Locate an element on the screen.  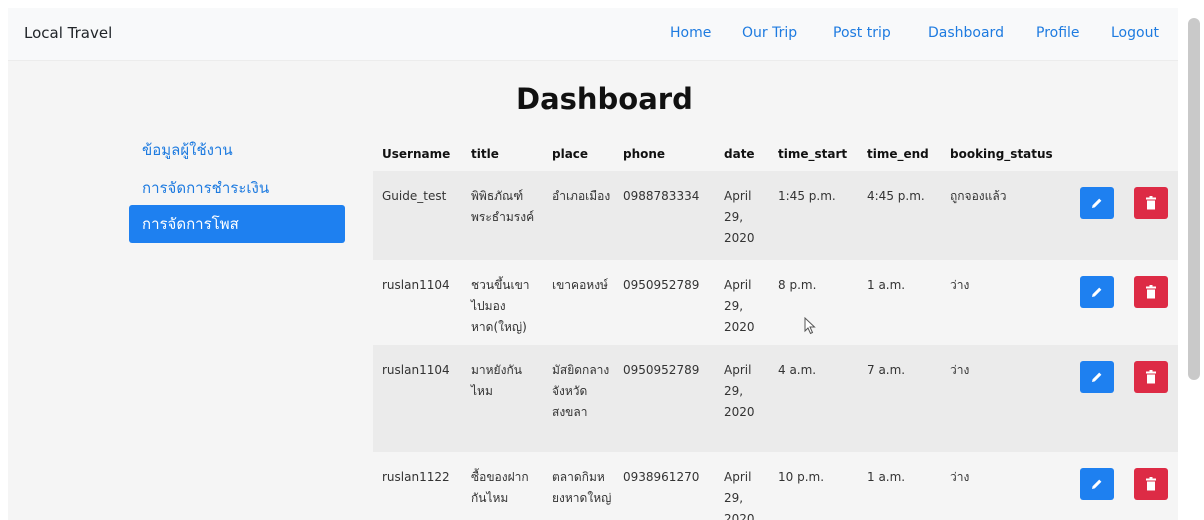
header-time-end: time_end is located at coordinates (898, 153).